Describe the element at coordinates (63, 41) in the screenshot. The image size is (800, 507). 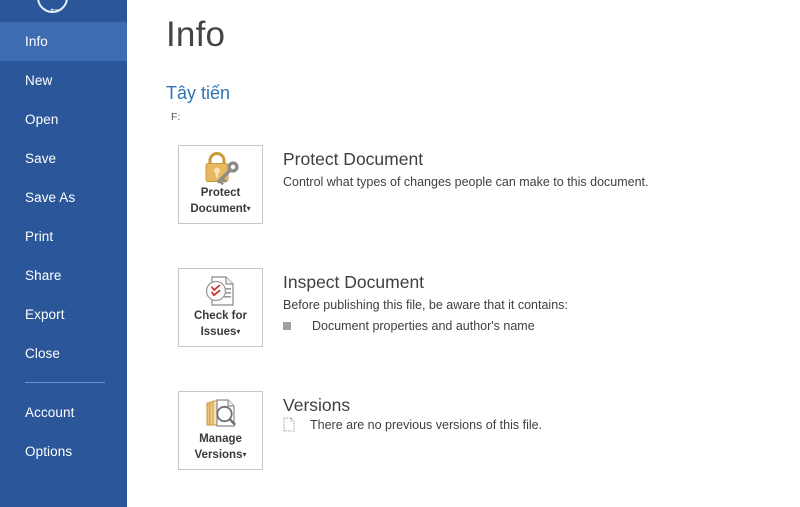
I see `sidebar-item-info: Info` at that location.